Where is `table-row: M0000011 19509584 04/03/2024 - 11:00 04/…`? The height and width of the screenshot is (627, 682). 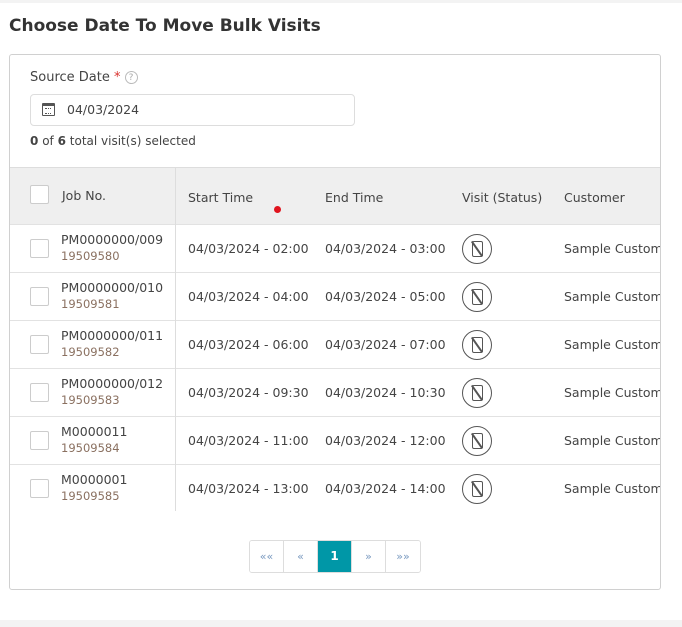
table-row: M0000011 19509584 04/03/2024 - 11:00 04/… is located at coordinates (335, 440).